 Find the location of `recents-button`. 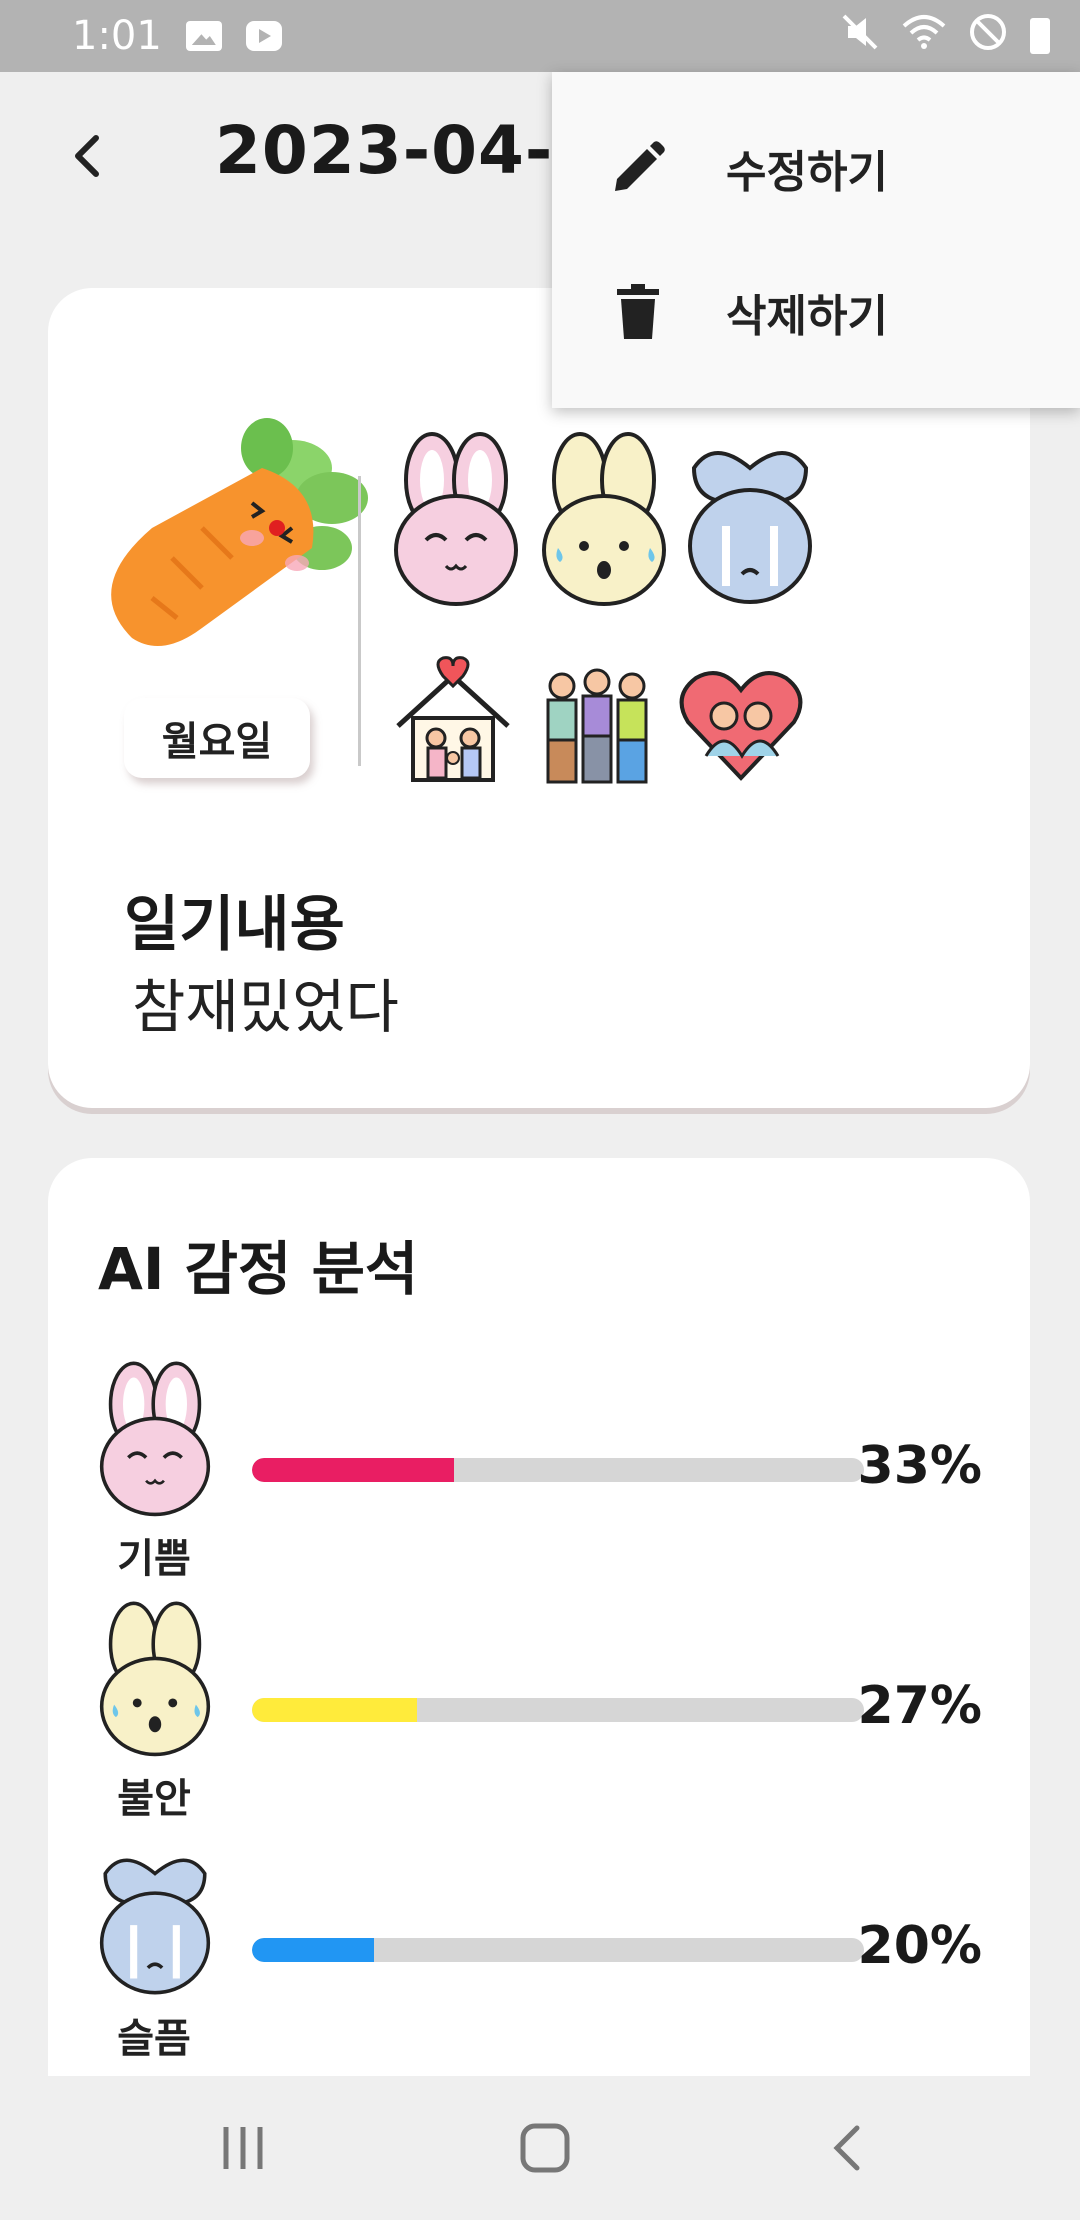

recents-button is located at coordinates (243, 2148).